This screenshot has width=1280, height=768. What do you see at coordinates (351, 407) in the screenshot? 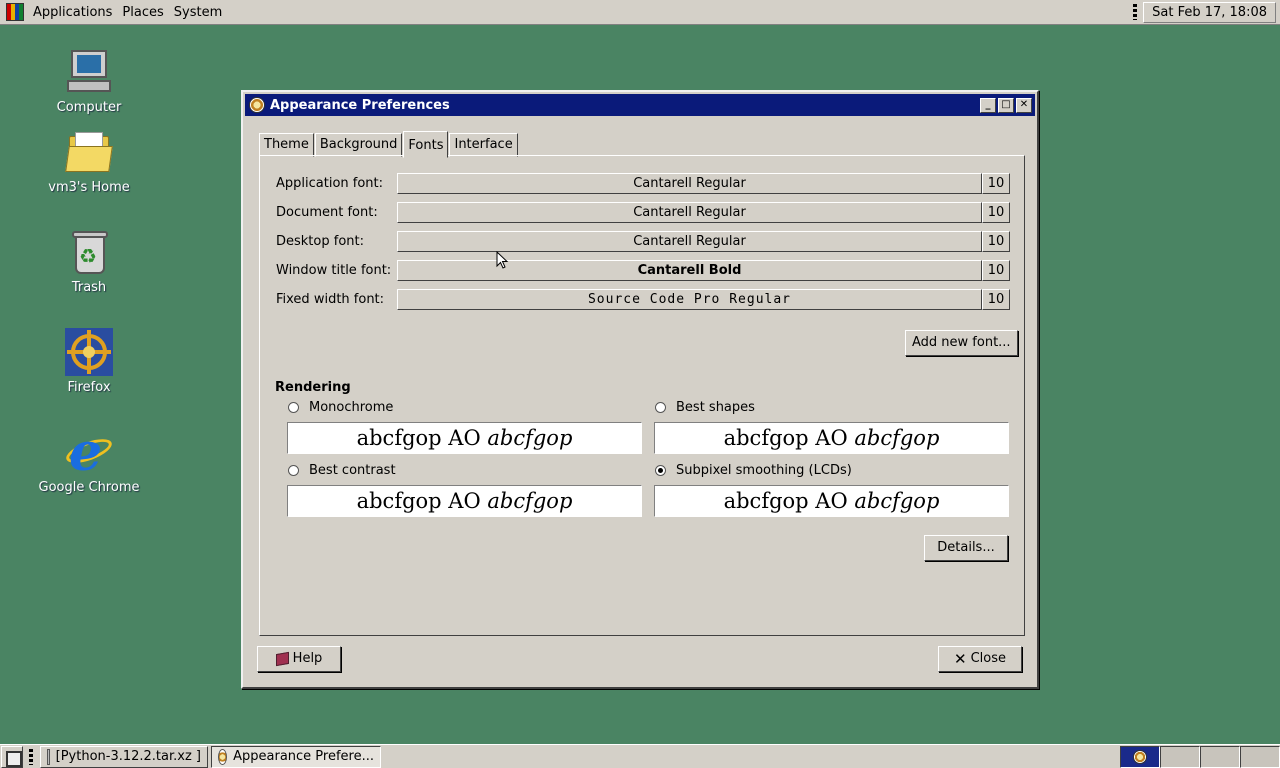
I see `radio-label: Monochrome` at bounding box center [351, 407].